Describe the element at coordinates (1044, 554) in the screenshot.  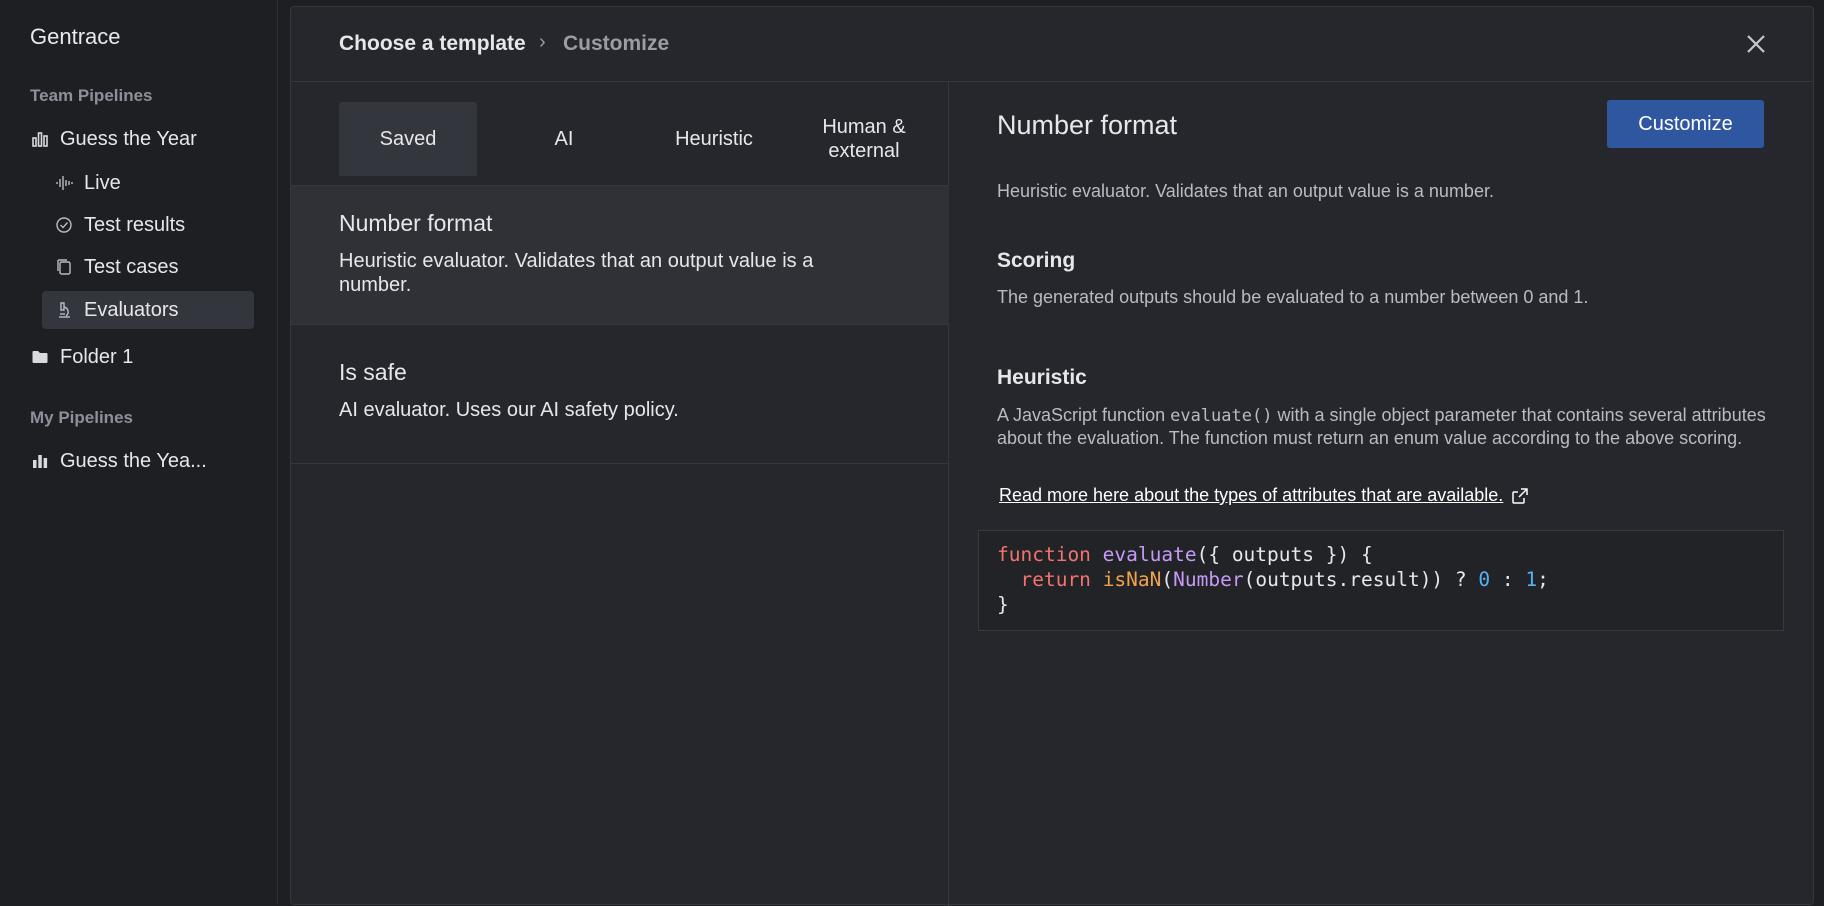
I see `code-keyword: function` at that location.